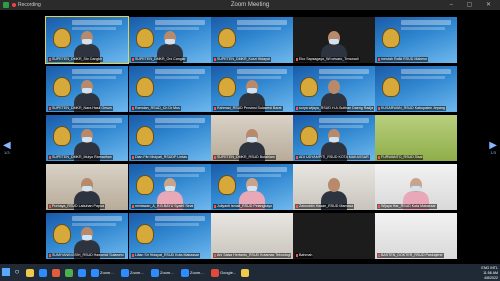 The image size is (500, 281). Describe the element at coordinates (87, 40) in the screenshot. I see `participant-tile: SUPETEN_DMKR_Sio Cangkir` at that location.